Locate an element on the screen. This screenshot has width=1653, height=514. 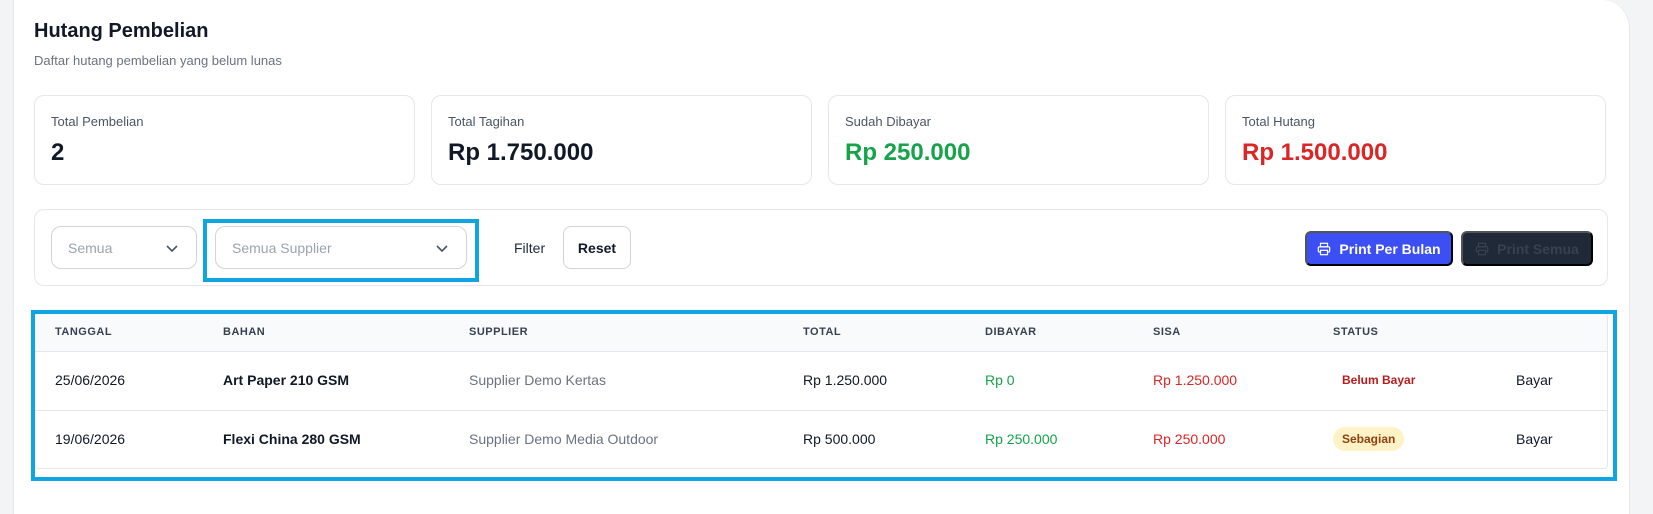
stat-card-sudah-dibayar: Sudah Dibayar Rp 250.000 is located at coordinates (1018, 140).